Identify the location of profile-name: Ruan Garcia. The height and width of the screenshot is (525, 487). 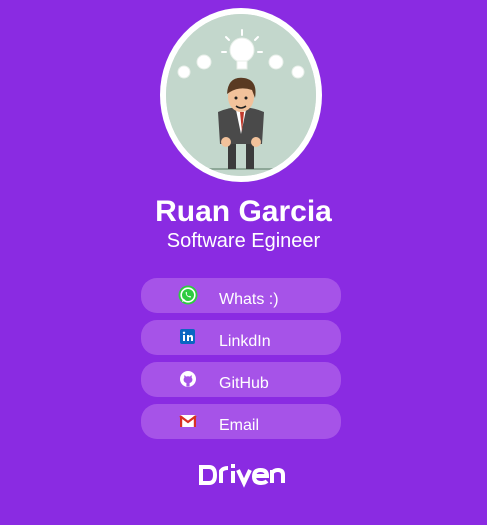
(243, 211).